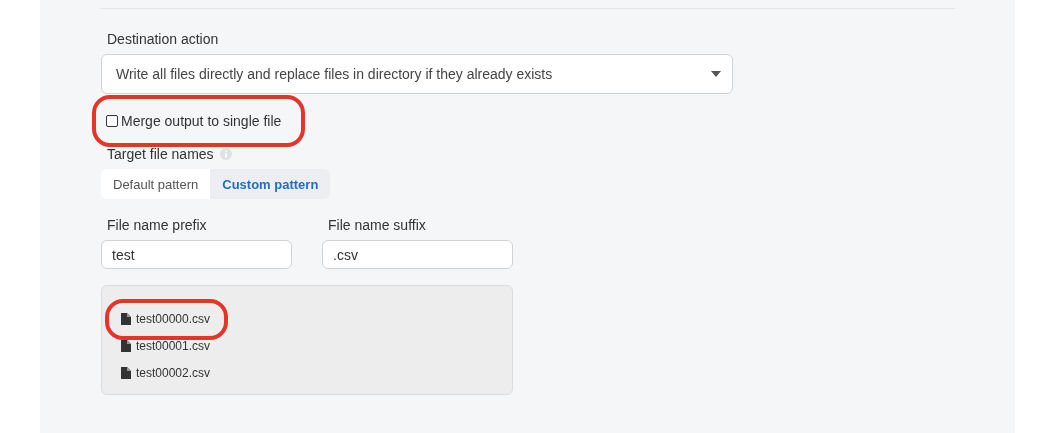 The image size is (1053, 433). Describe the element at coordinates (173, 372) in the screenshot. I see `file-name: test00002.csv` at that location.